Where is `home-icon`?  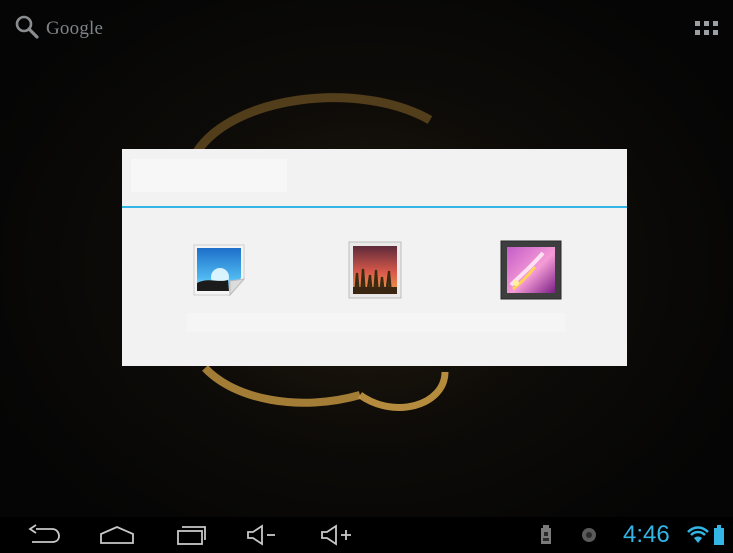
home-icon is located at coordinates (117, 535).